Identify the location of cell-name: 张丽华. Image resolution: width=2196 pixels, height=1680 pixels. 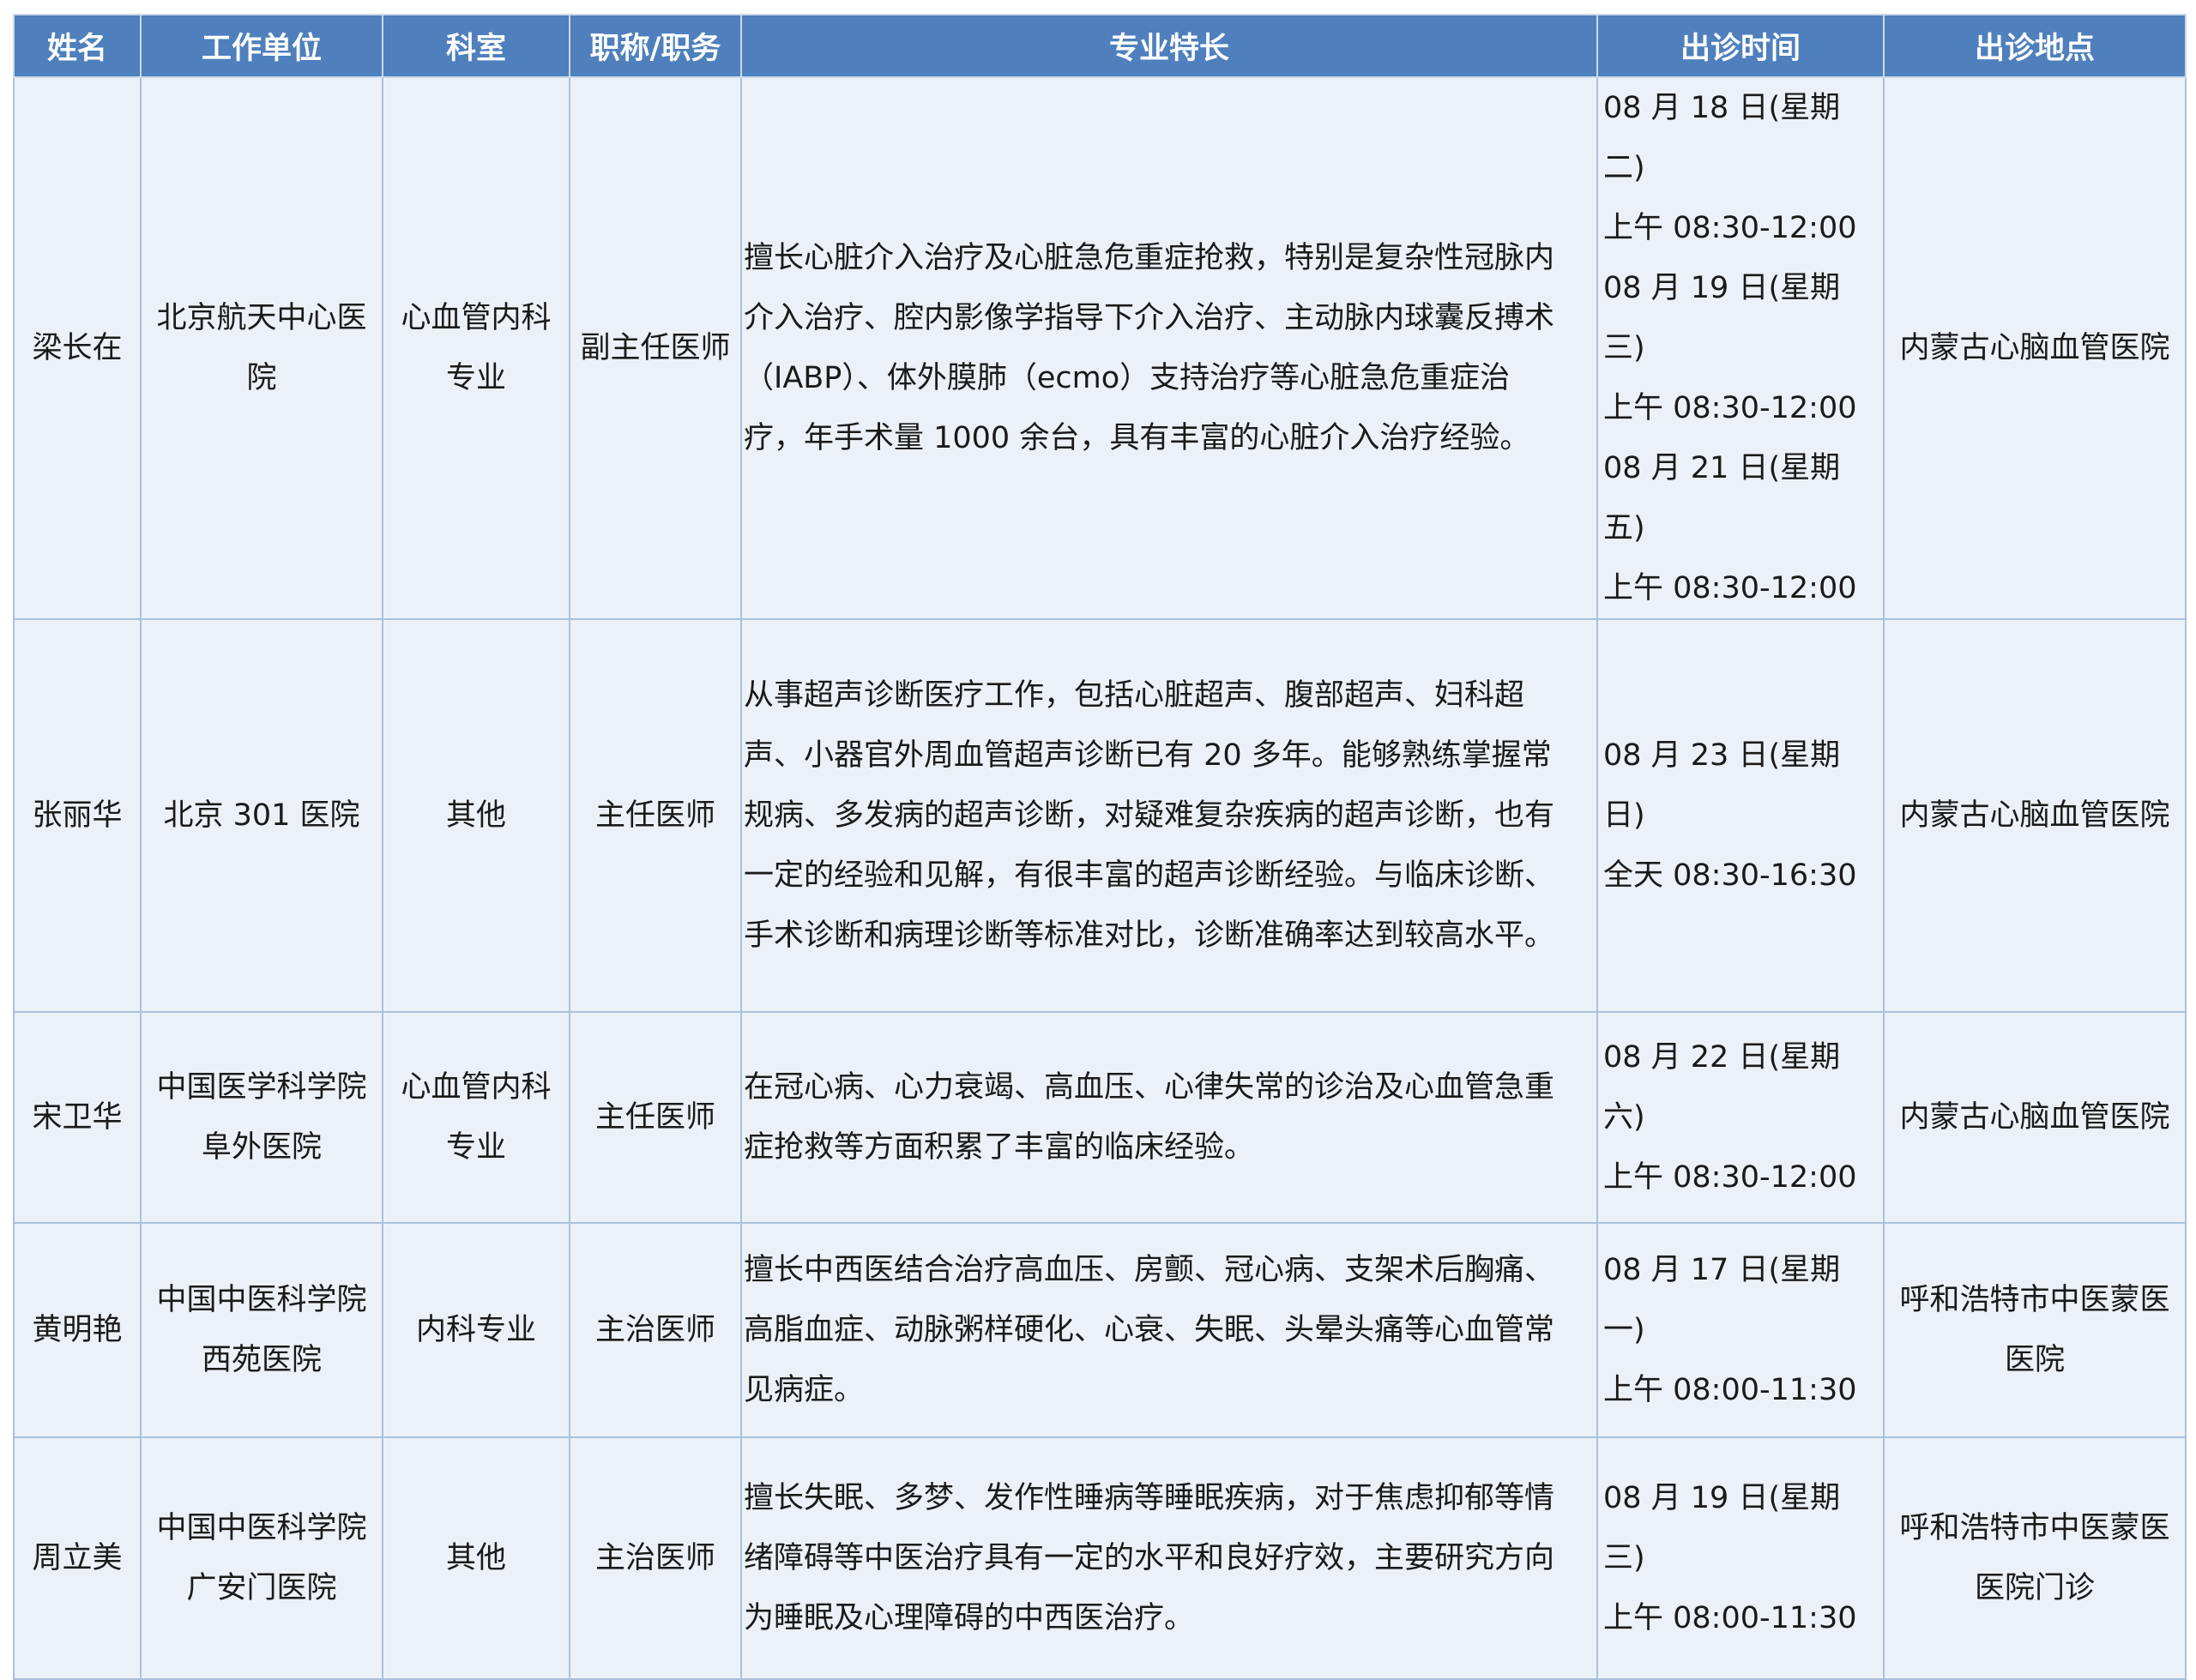
(77, 815).